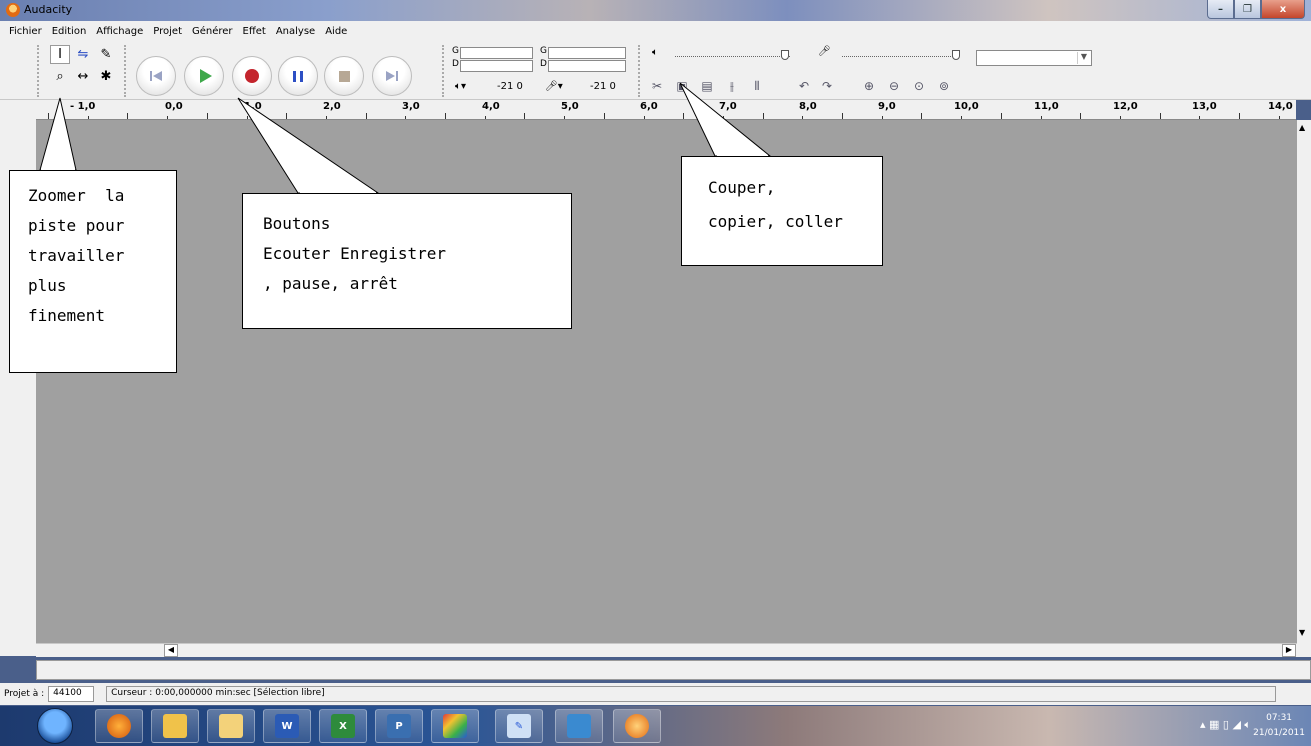 The height and width of the screenshot is (746, 1311). I want to click on play-button, so click(204, 76).